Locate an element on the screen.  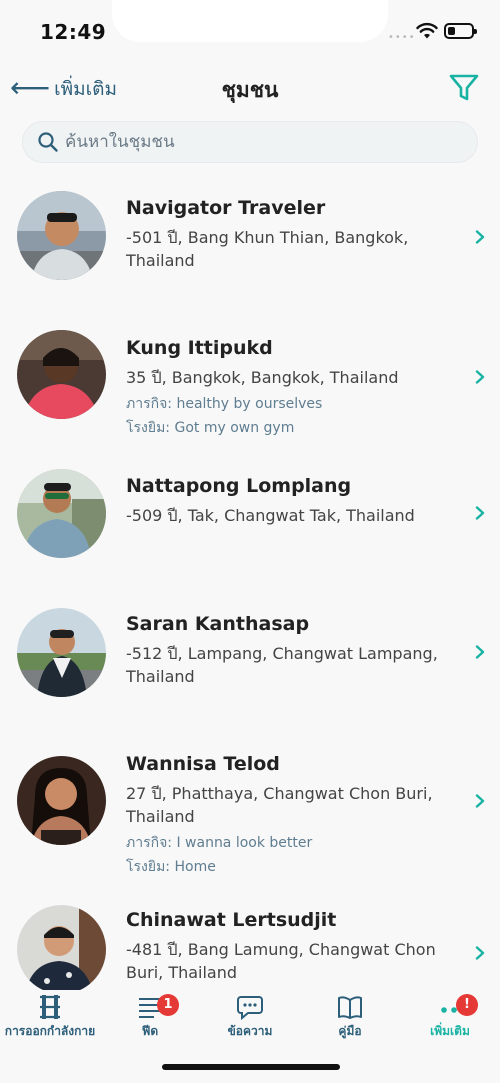
more-badge: ! is located at coordinates (467, 1005).